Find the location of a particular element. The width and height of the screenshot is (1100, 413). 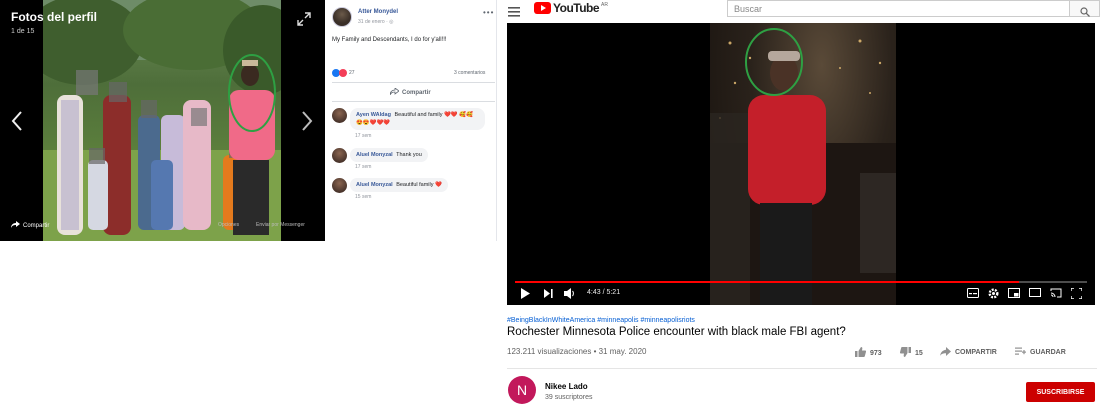

send-messenger-link: Enviar por Messenger is located at coordinates (280, 225).